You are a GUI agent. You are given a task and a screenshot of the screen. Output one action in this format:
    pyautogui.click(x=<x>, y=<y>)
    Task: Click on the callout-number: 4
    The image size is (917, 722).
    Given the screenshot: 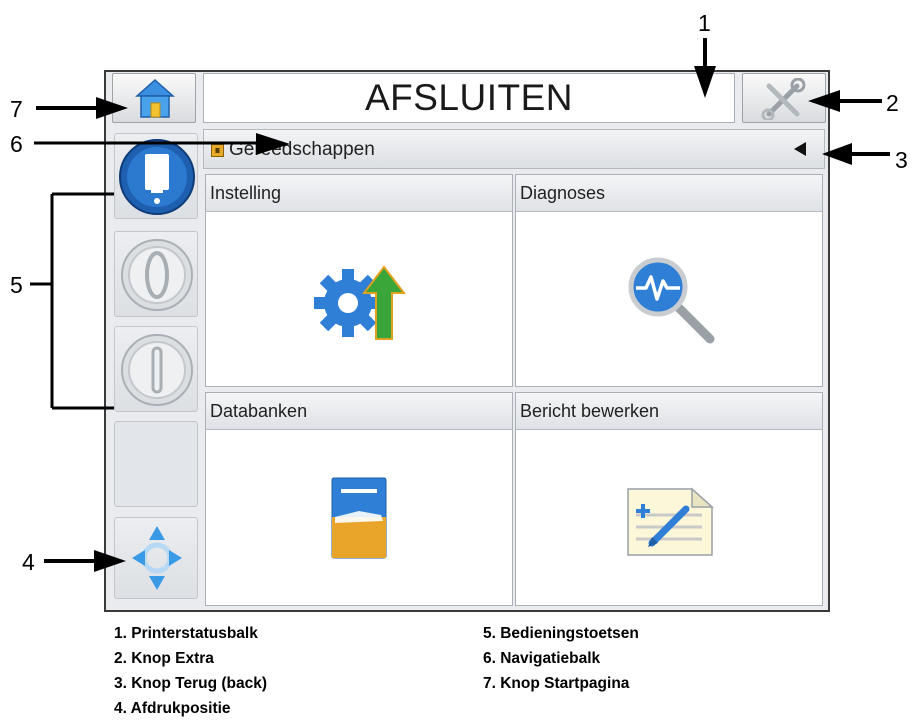 What is the action you would take?
    pyautogui.click(x=28, y=562)
    